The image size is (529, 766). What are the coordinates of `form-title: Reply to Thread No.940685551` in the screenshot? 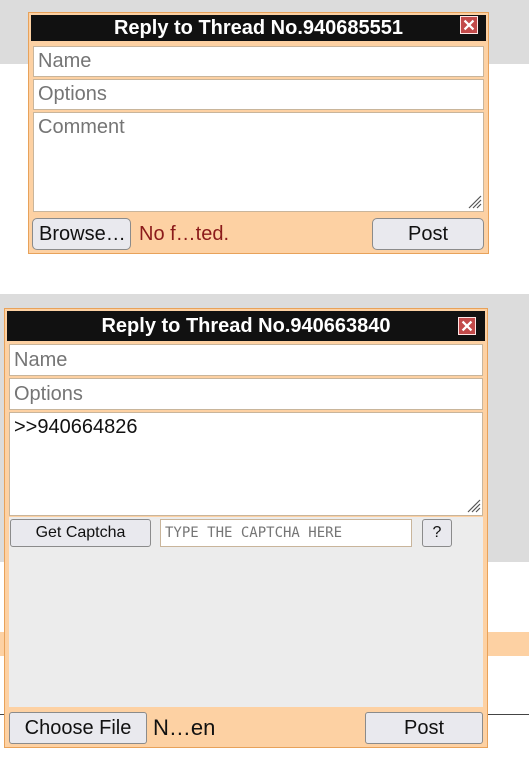 It's located at (258, 28).